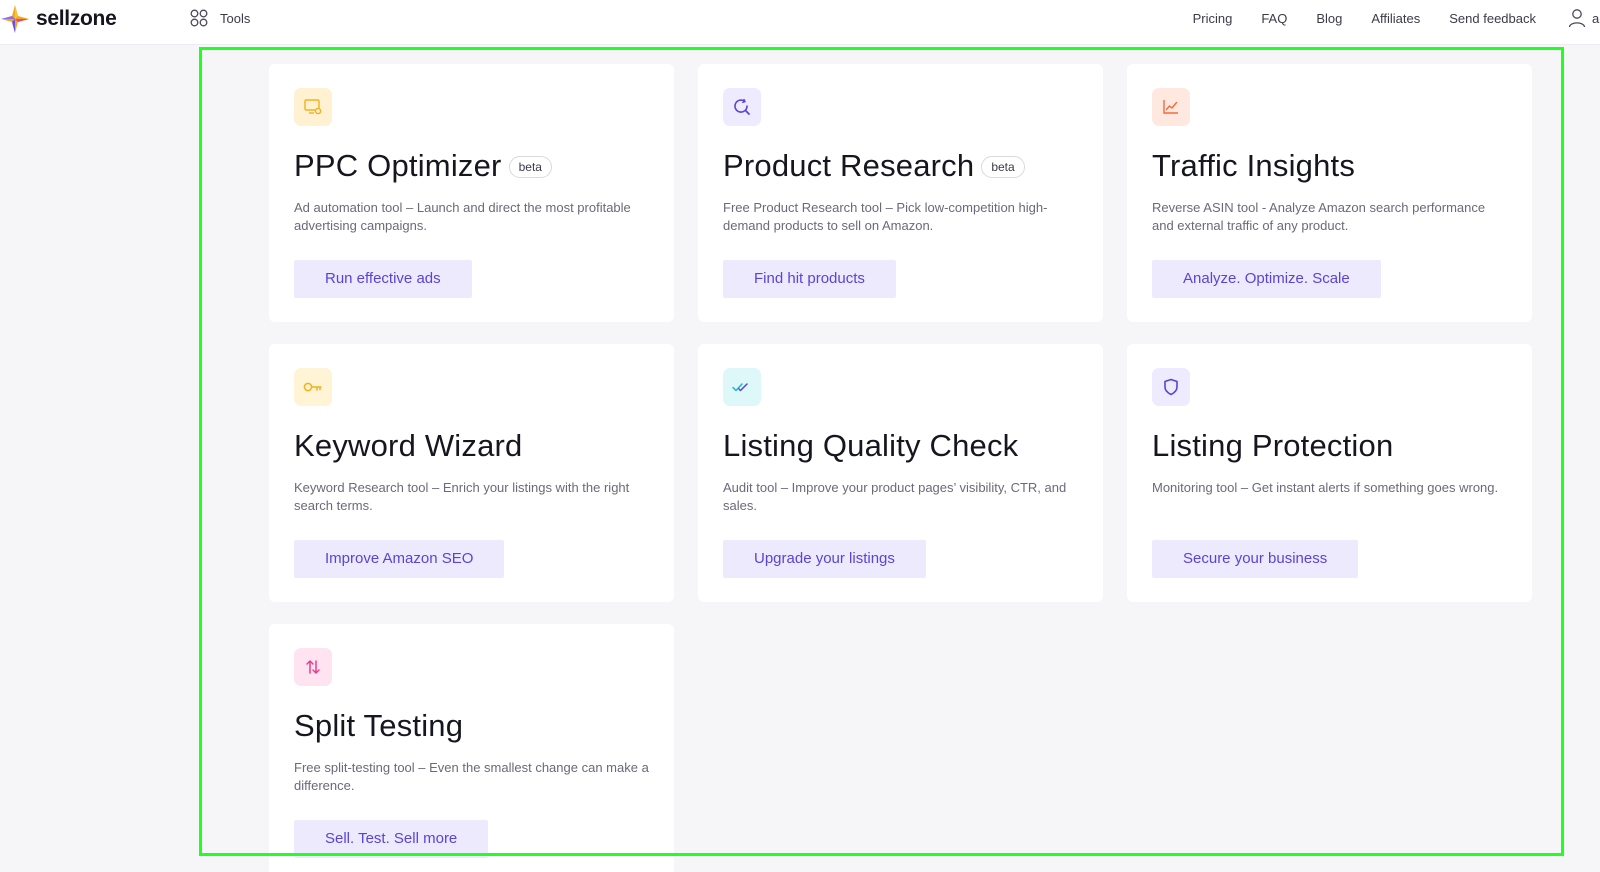 The height and width of the screenshot is (872, 1600). I want to click on shield-icon, so click(1171, 387).